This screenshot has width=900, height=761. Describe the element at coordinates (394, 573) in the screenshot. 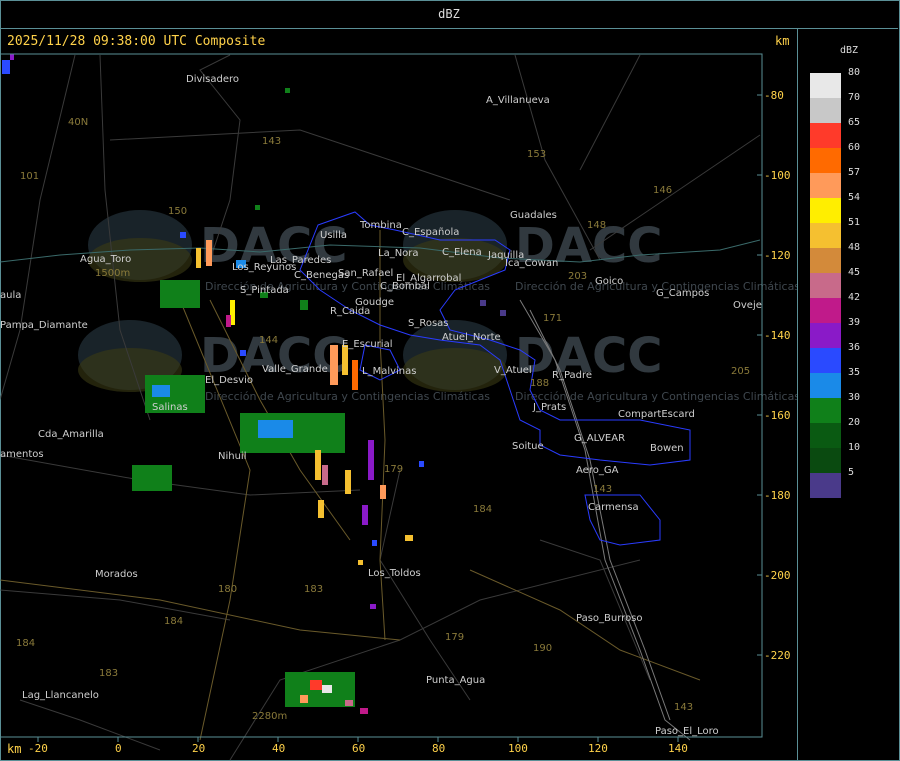

I see `svg-text: Los_Toldos` at that location.